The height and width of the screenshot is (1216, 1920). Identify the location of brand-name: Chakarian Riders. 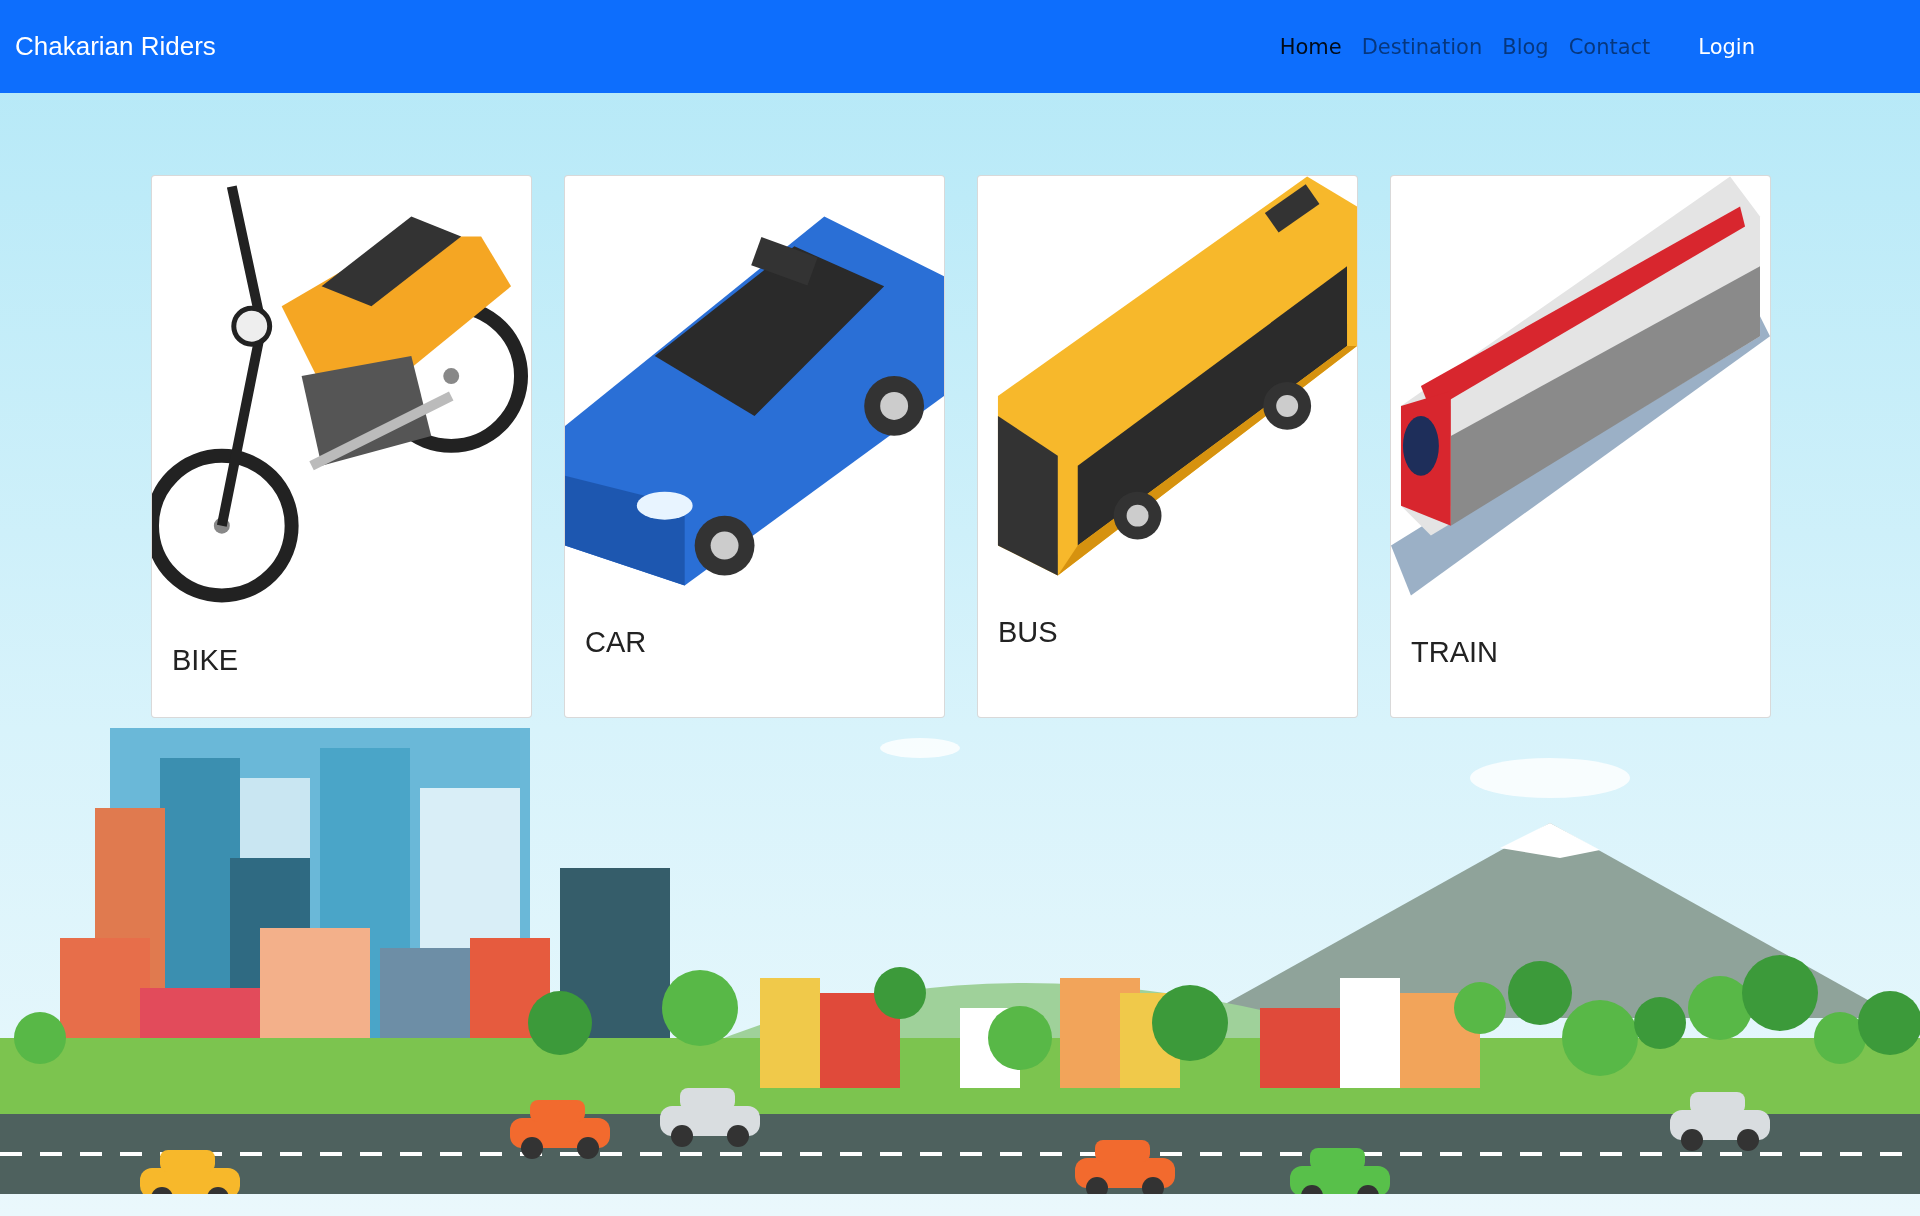
(115, 46).